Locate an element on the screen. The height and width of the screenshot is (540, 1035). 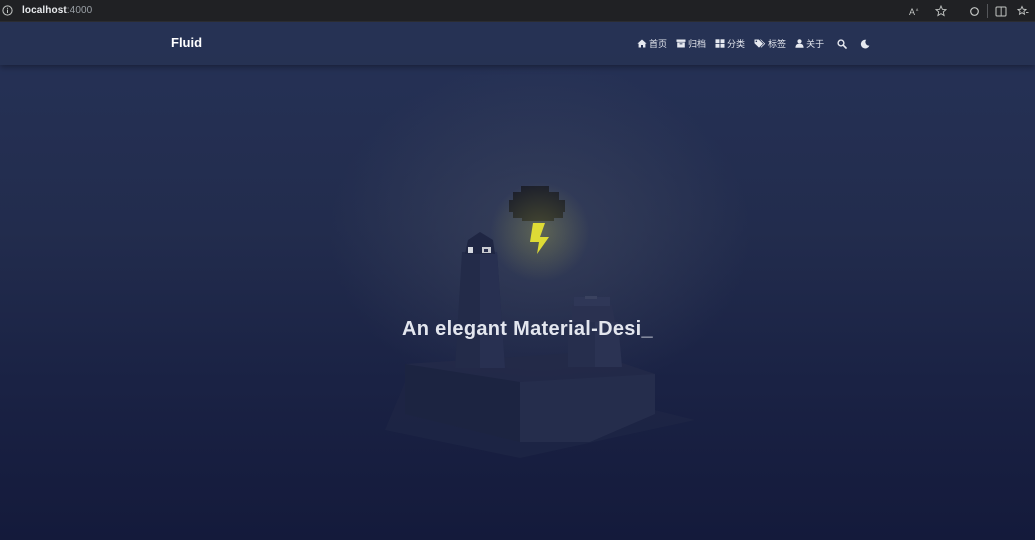
nav-label-tags: 标签 is located at coordinates (777, 44).